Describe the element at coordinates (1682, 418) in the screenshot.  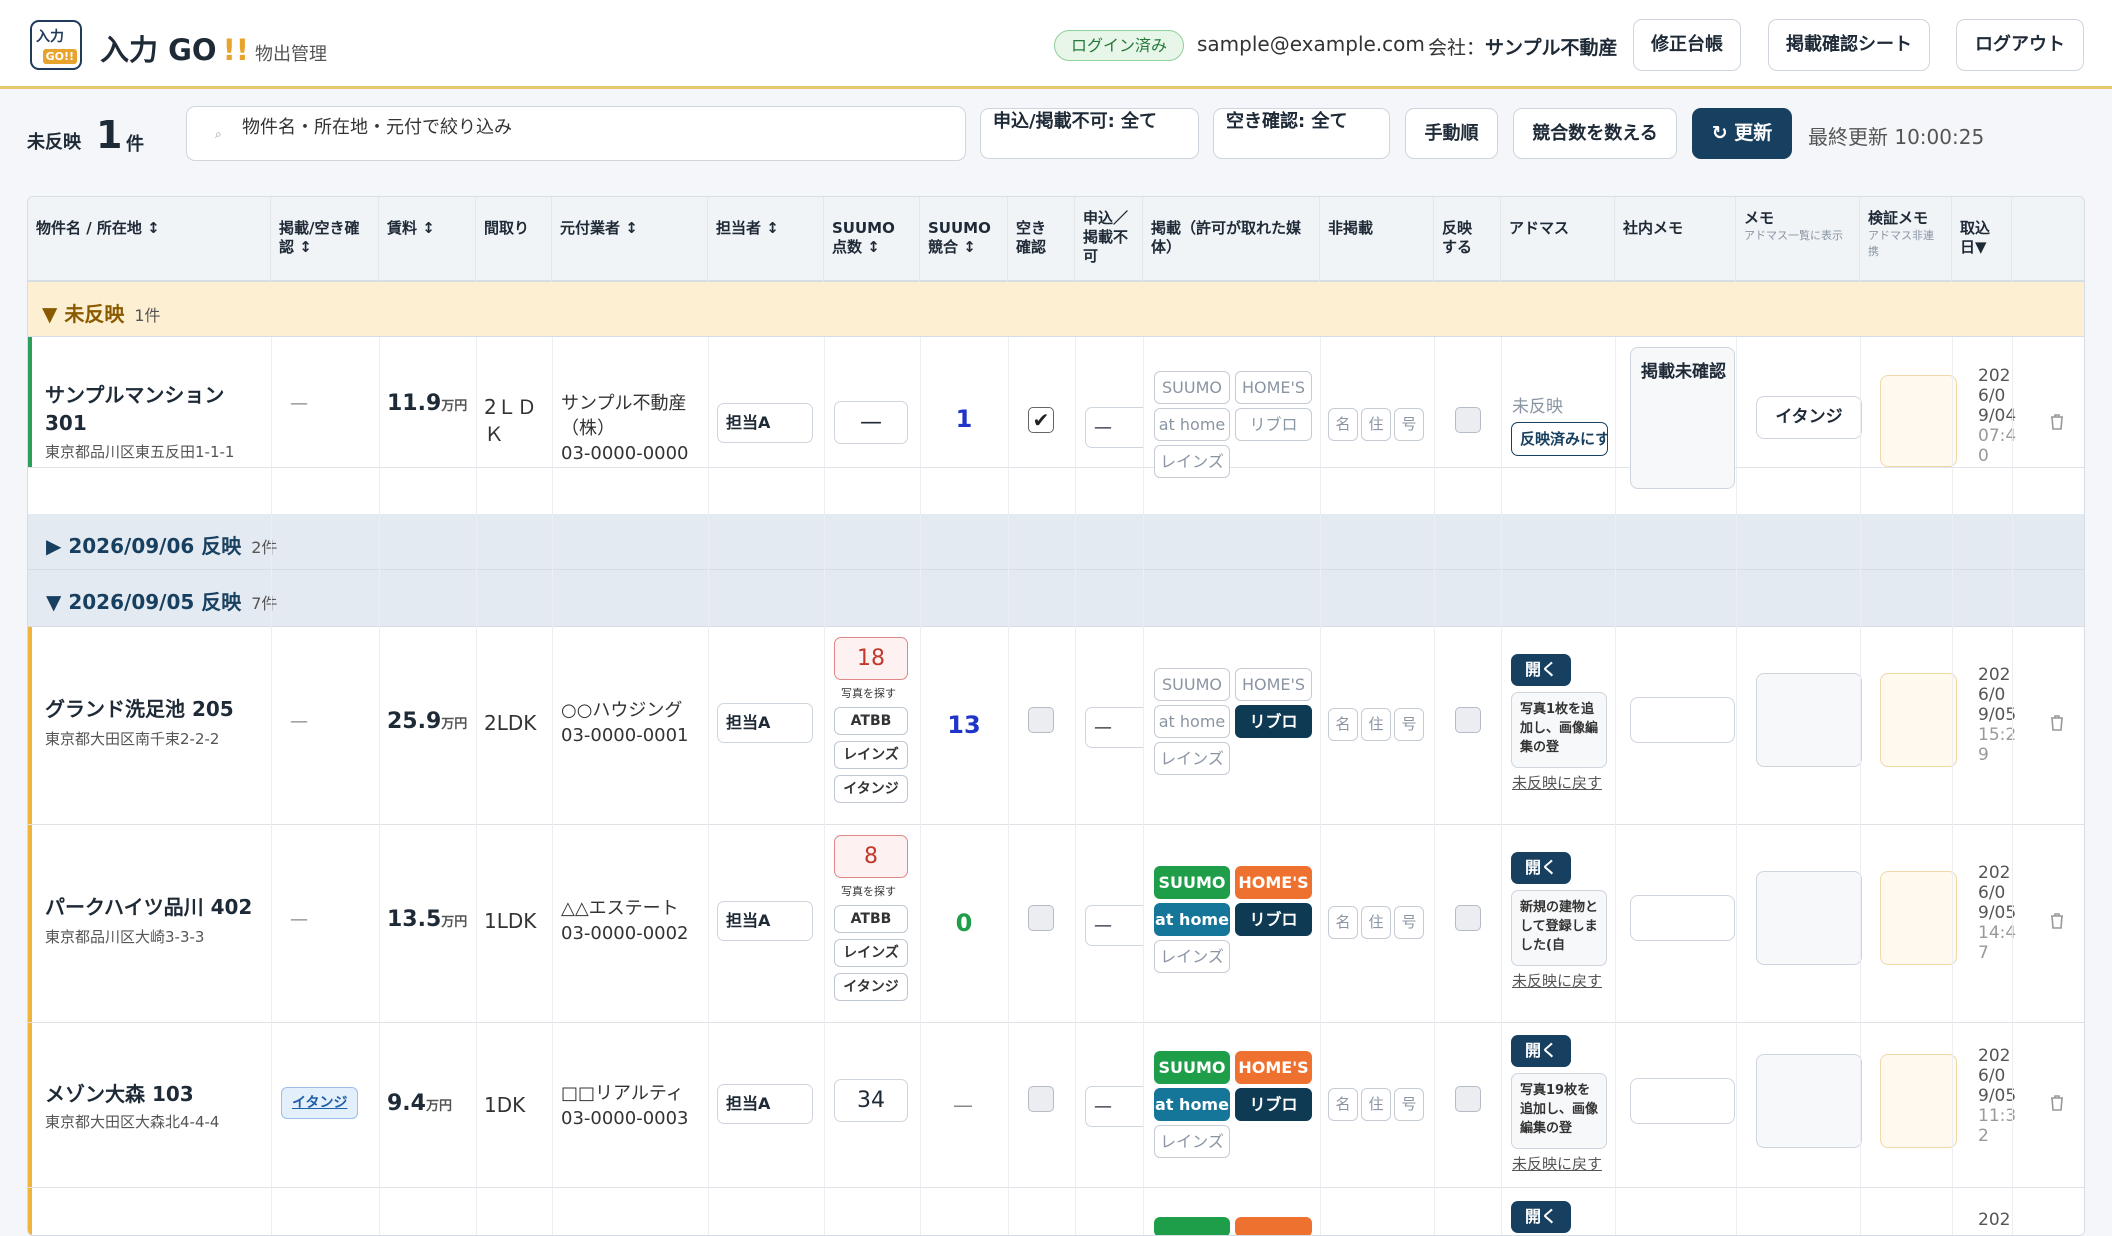
I see `internal-memo-field: 掲載未確認` at that location.